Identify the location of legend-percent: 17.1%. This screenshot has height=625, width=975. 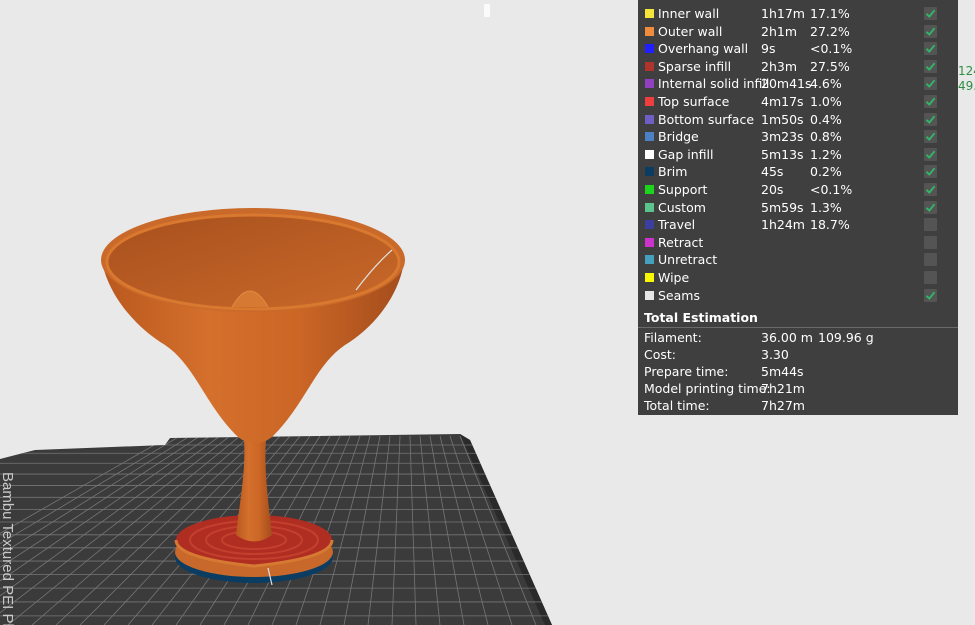
(830, 13).